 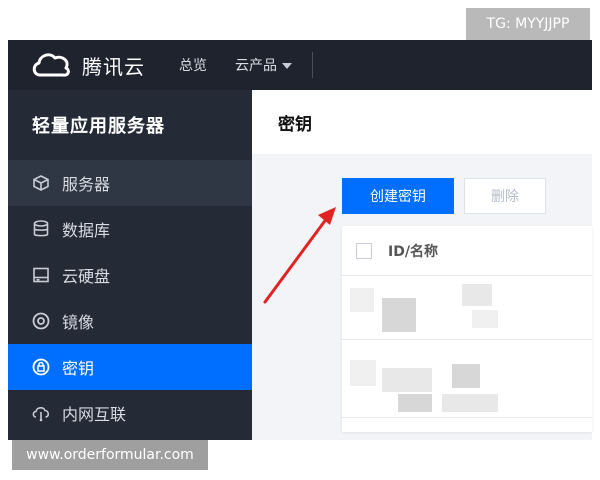 I want to click on watermark-bottom: www.orderformular.com, so click(x=110, y=455).